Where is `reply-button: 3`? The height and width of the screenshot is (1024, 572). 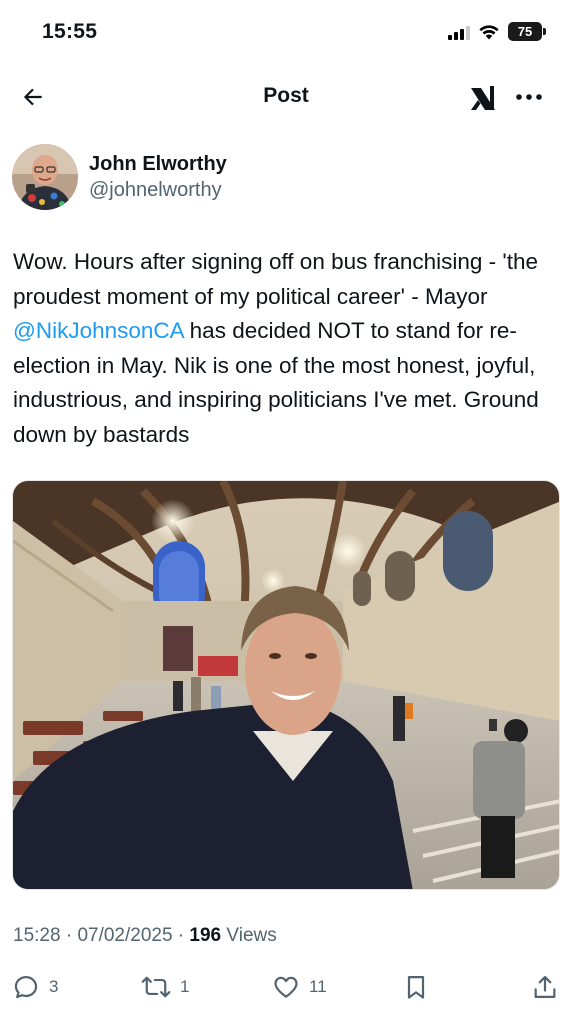
reply-button: 3 is located at coordinates (35, 987).